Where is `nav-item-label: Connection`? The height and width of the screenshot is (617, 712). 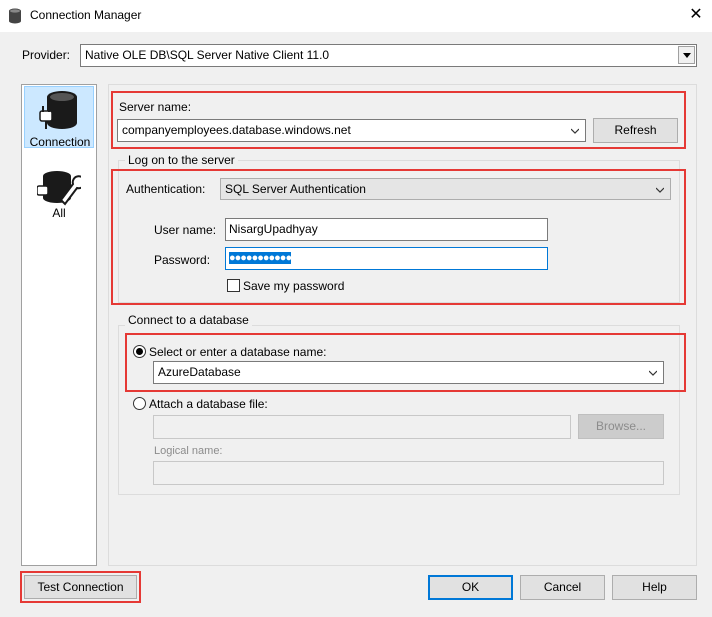
nav-item-label: Connection is located at coordinates (60, 142).